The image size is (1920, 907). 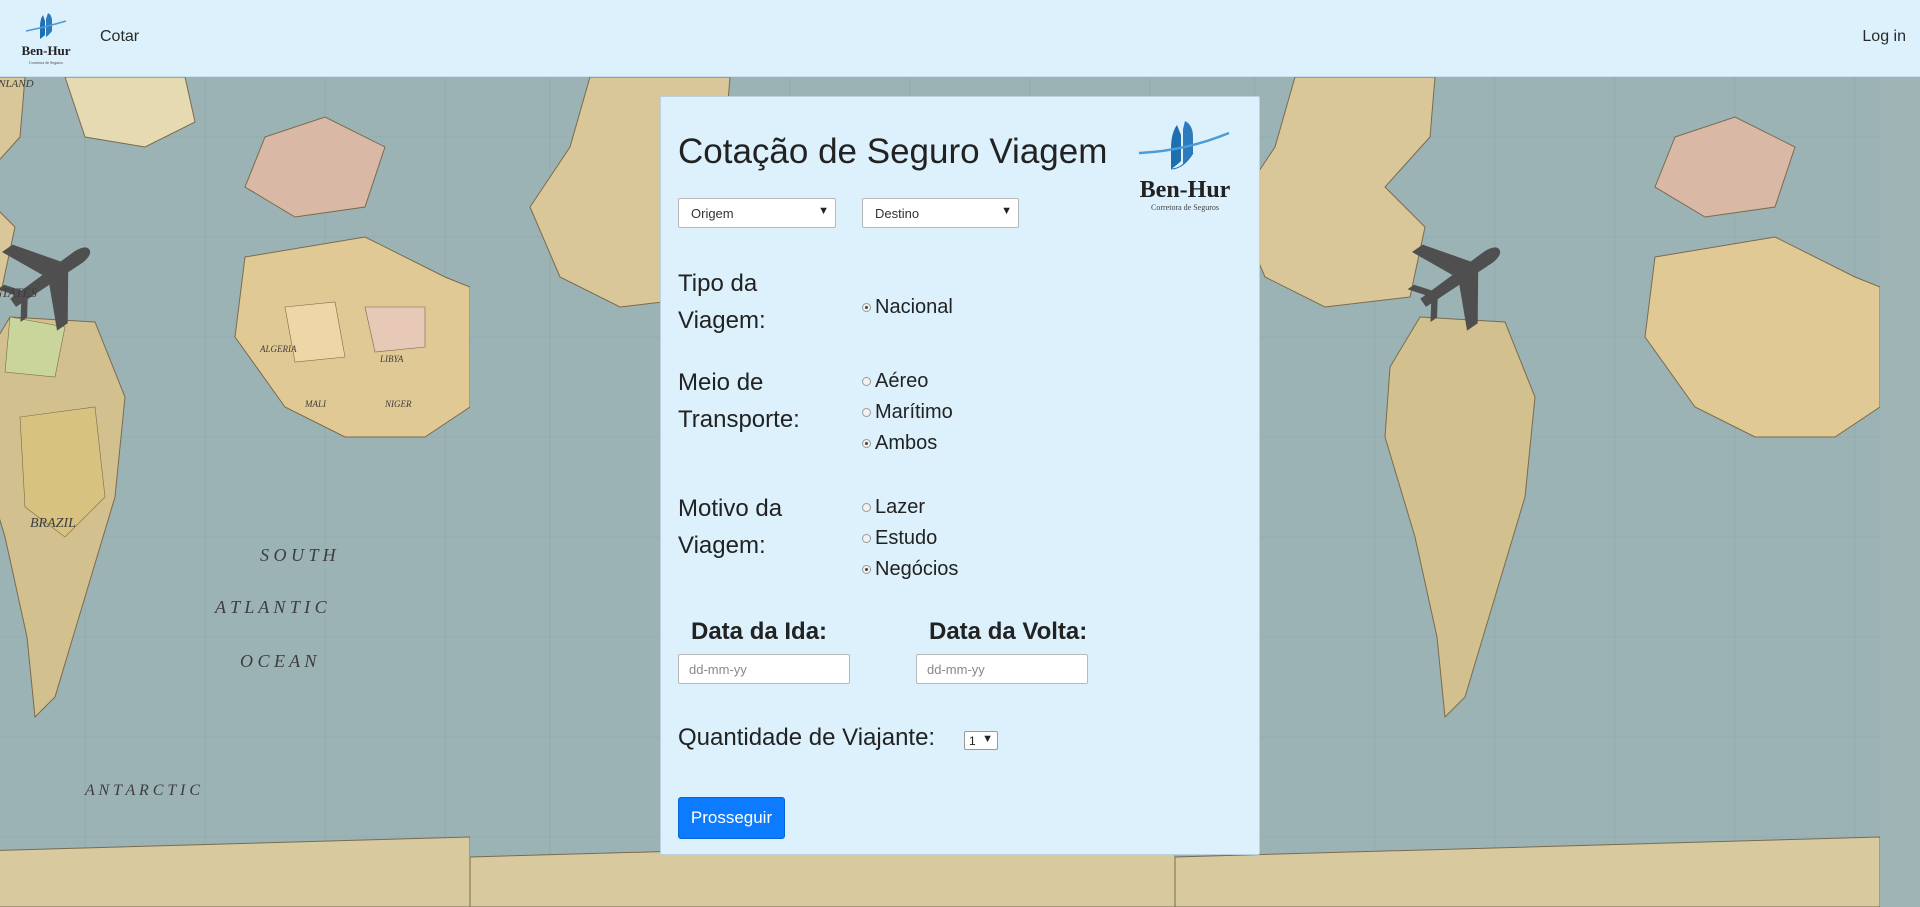 What do you see at coordinates (398, 404) in the screenshot?
I see `map-label-niger: NIGER` at bounding box center [398, 404].